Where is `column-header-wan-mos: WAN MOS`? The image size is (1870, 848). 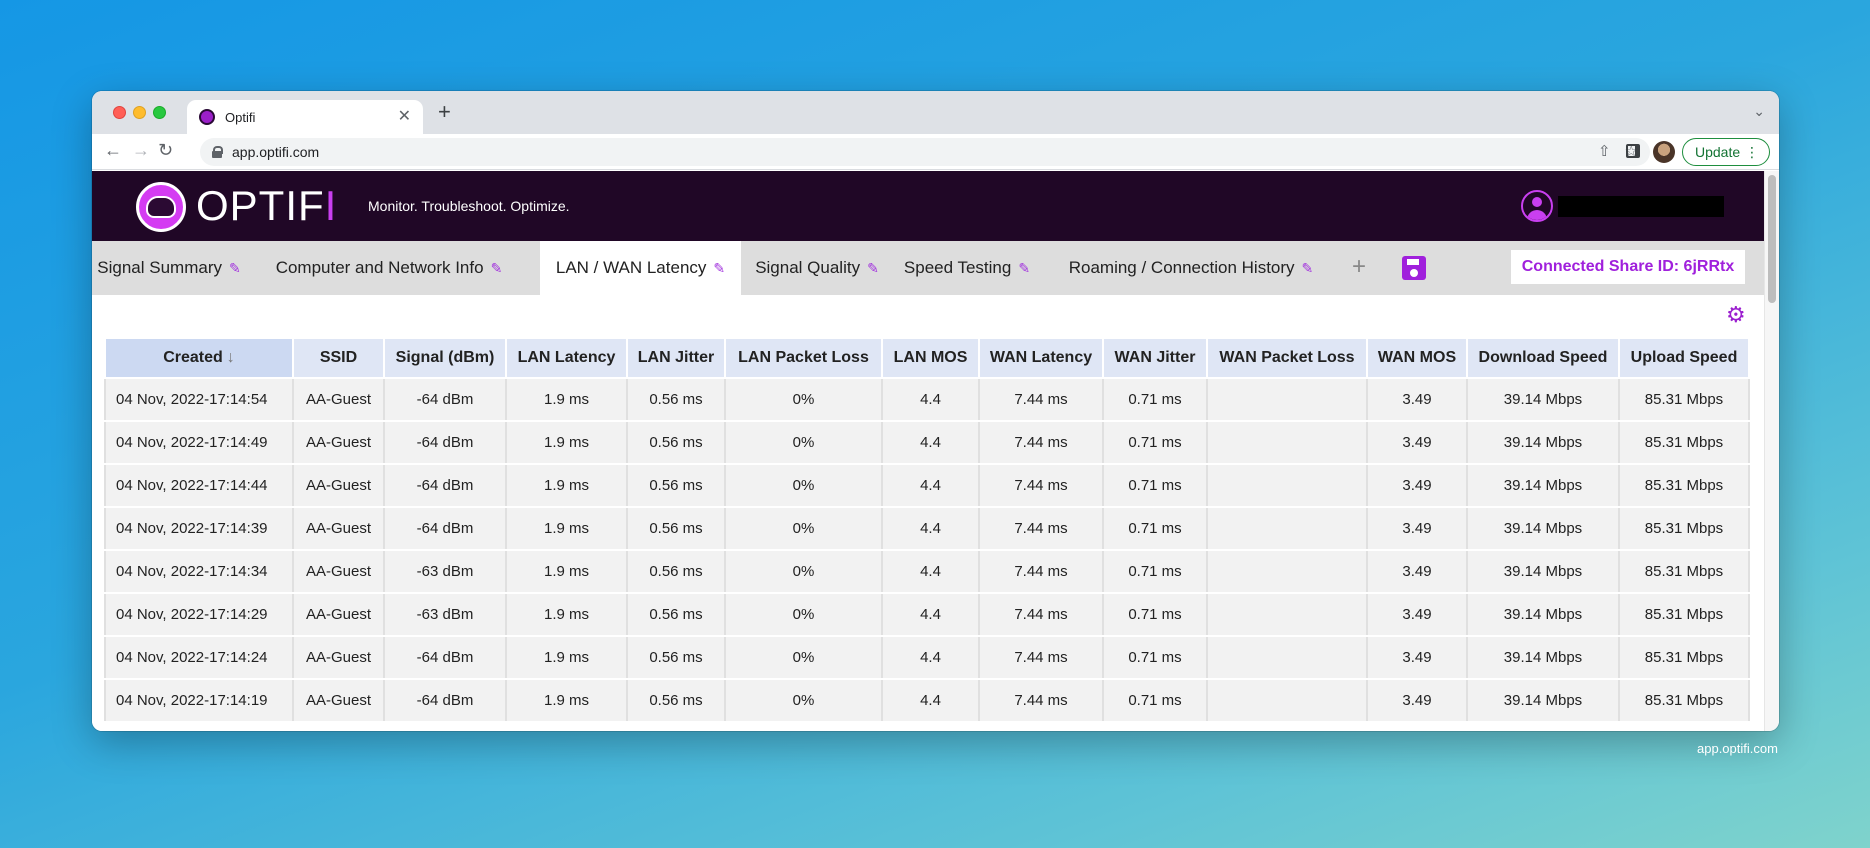 column-header-wan-mos: WAN MOS is located at coordinates (1417, 358).